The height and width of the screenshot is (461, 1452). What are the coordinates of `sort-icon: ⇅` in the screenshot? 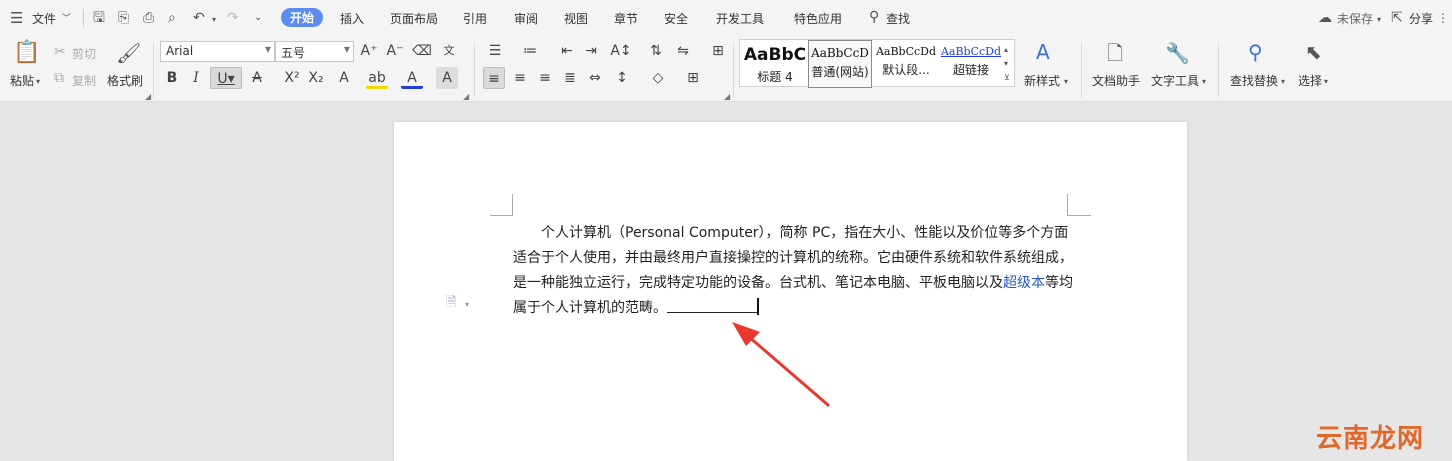 It's located at (656, 51).